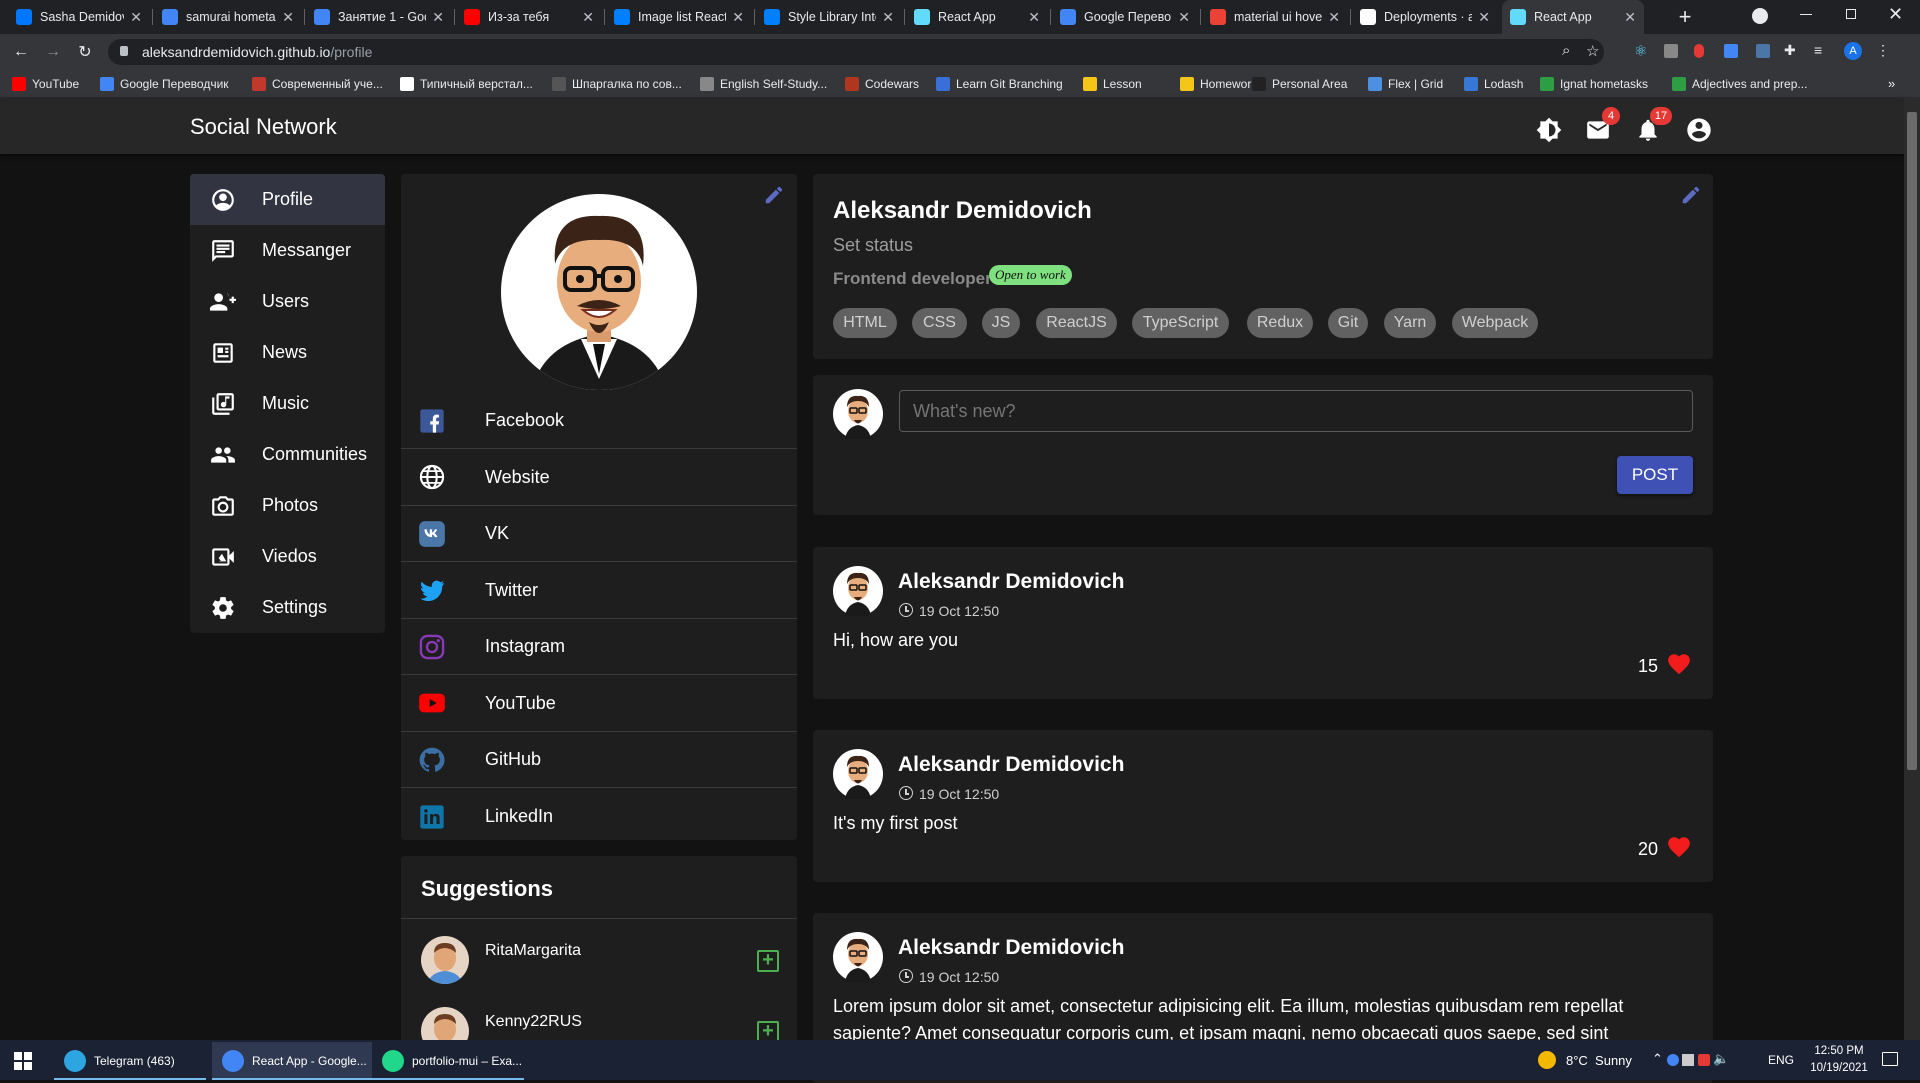 This screenshot has height=1083, width=1920. Describe the element at coordinates (1685, 17) in the screenshot. I see `new-tab-button: +` at that location.